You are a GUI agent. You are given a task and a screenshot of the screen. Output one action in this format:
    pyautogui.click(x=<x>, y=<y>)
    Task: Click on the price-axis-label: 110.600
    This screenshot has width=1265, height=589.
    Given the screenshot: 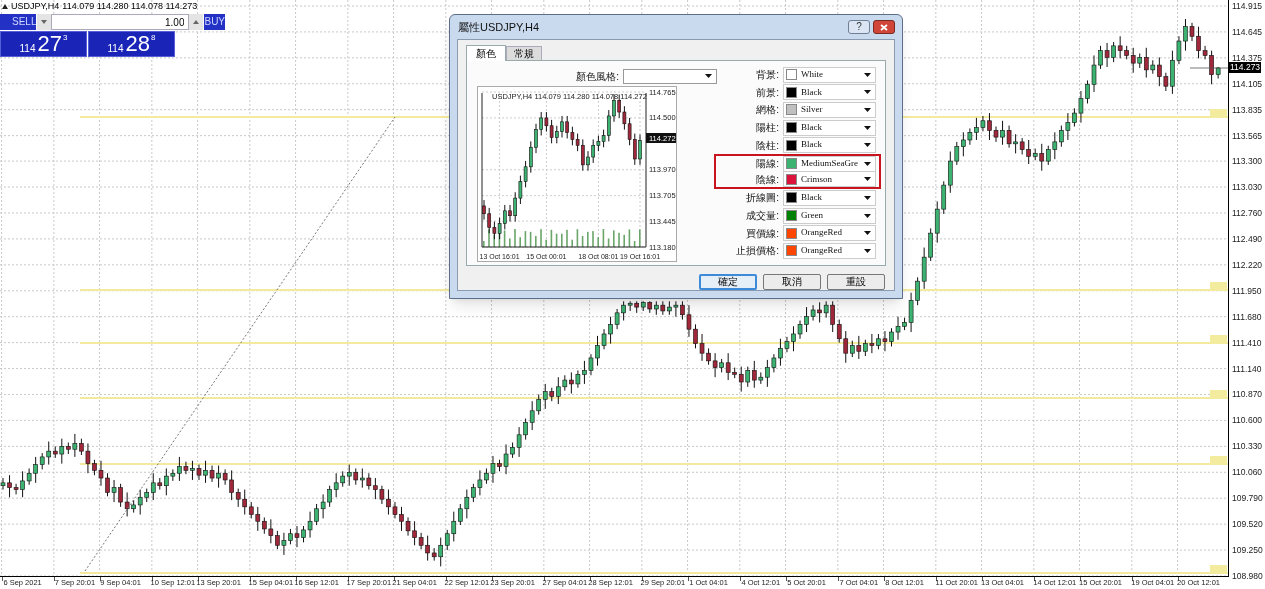 What is the action you would take?
    pyautogui.click(x=1247, y=420)
    